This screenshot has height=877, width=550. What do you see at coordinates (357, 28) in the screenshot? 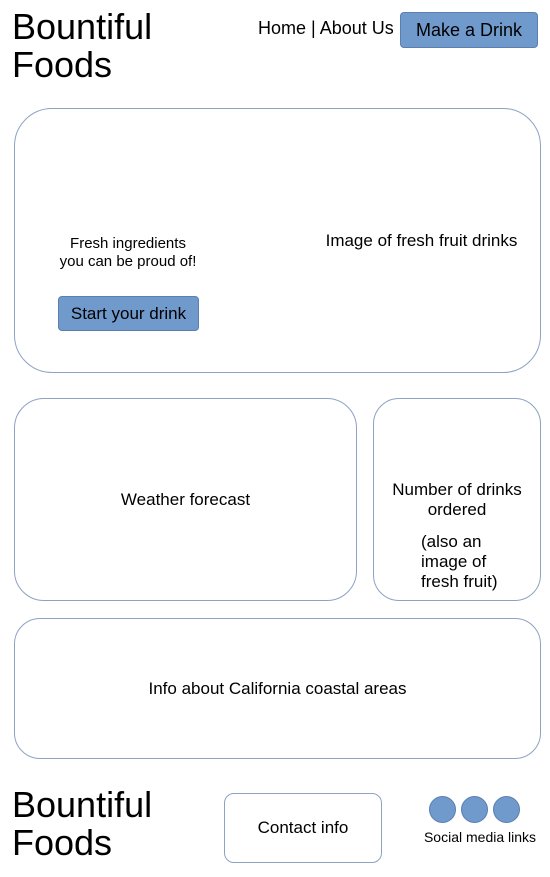
I see `nav-about-link: About Us` at bounding box center [357, 28].